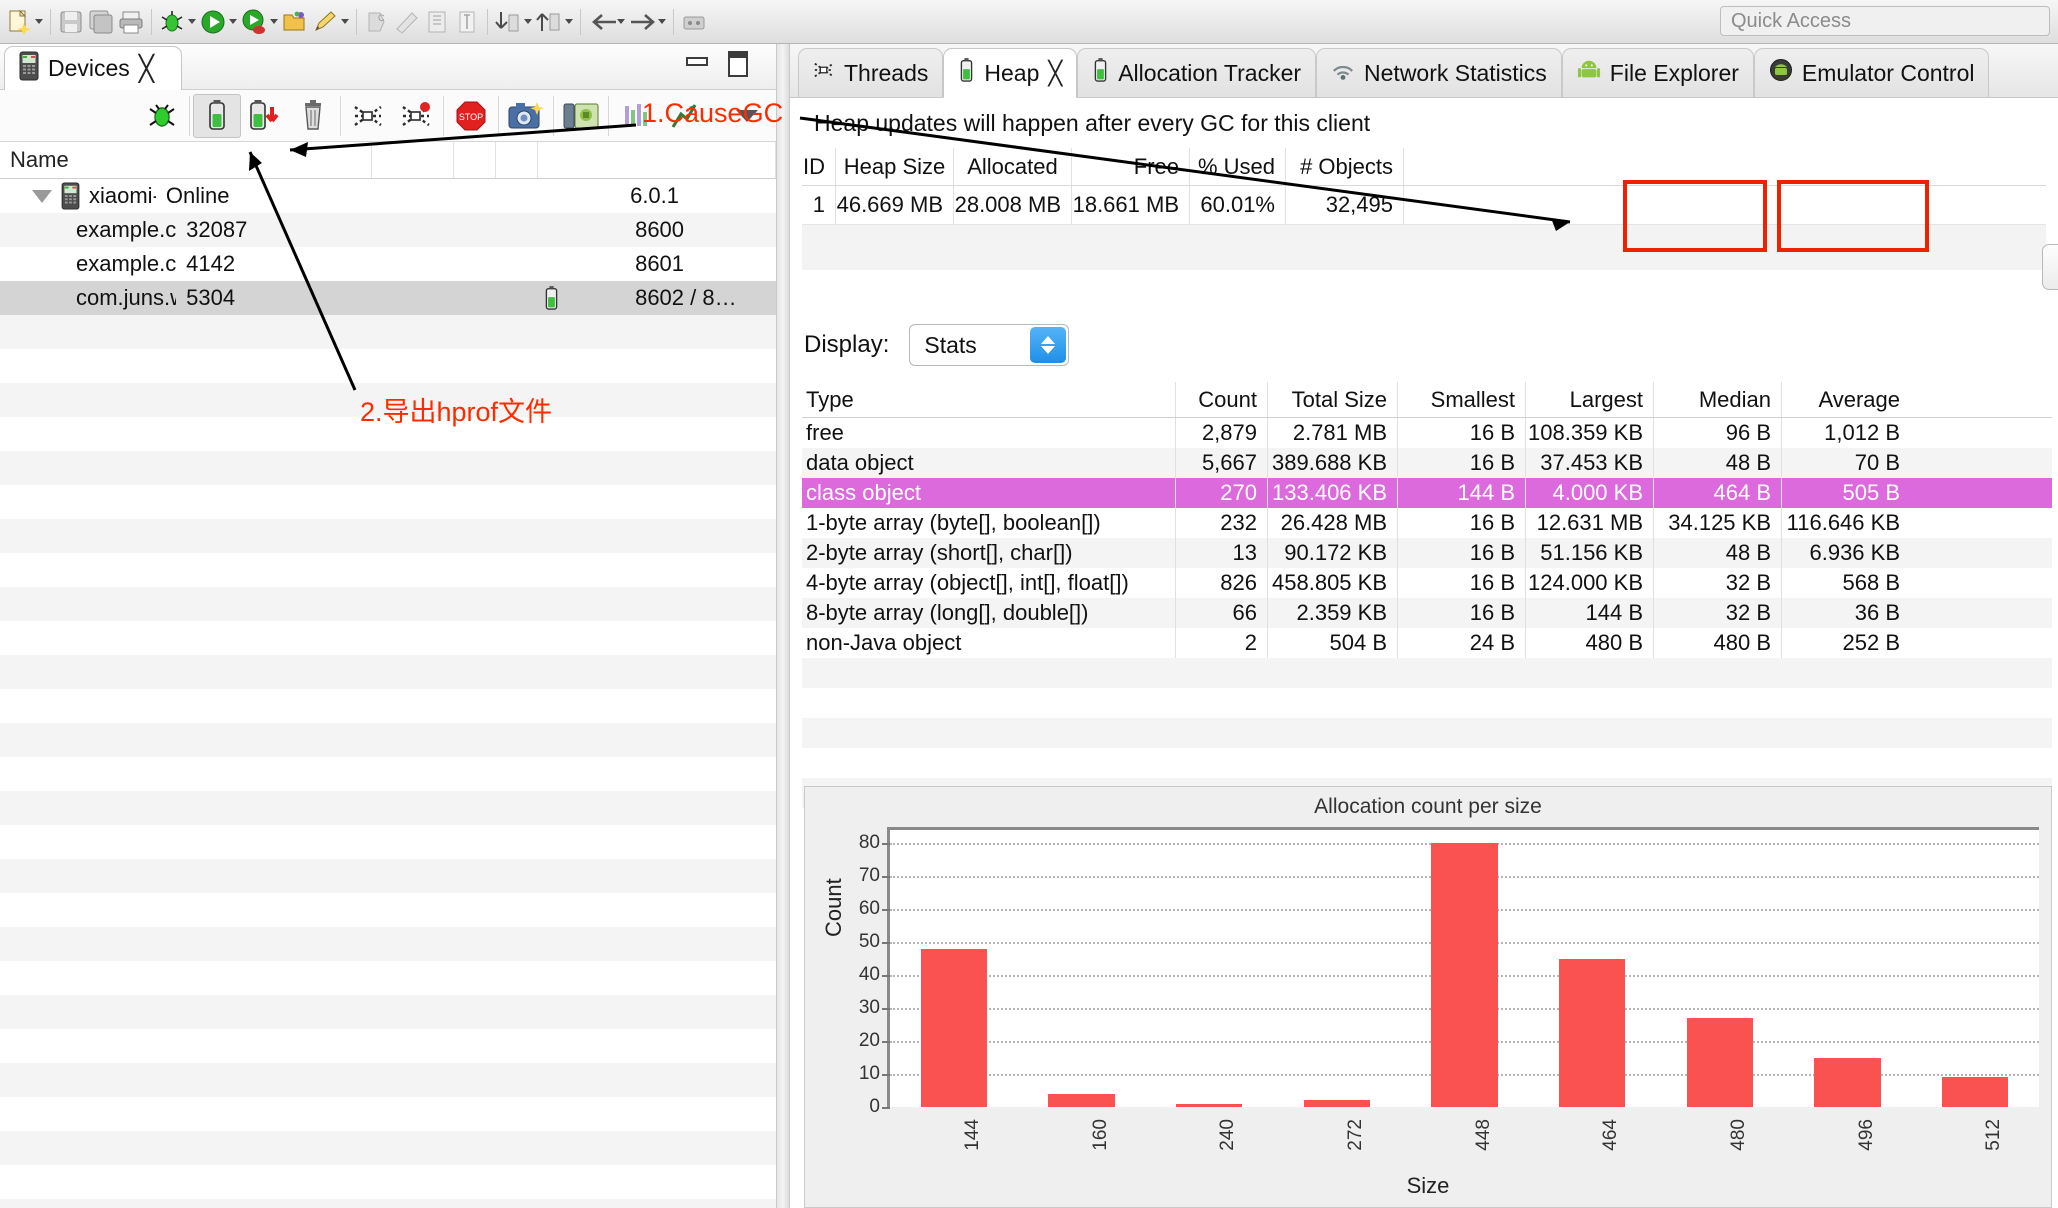 The width and height of the screenshot is (2058, 1208). Describe the element at coordinates (413, 160) in the screenshot. I see `column-header-status` at that location.